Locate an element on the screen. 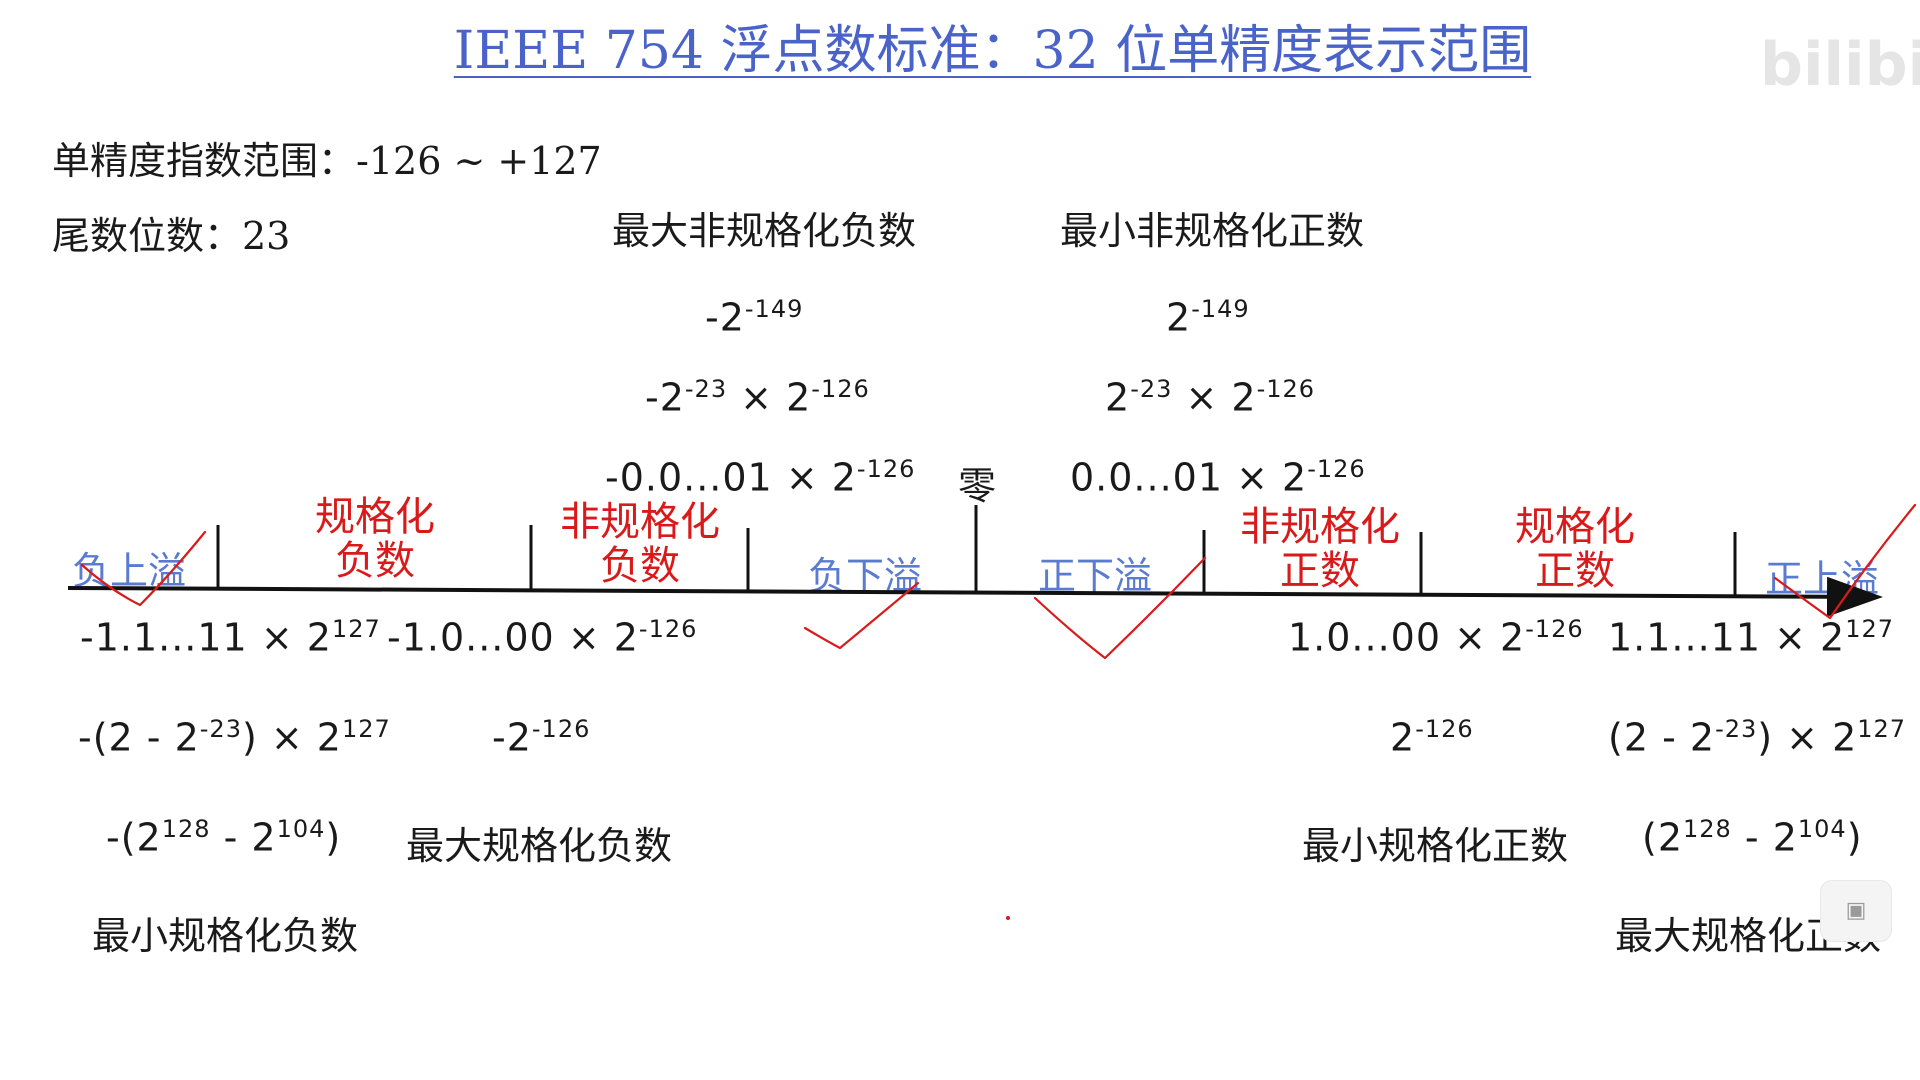  check-pos-underflow is located at coordinates (1120, 608).